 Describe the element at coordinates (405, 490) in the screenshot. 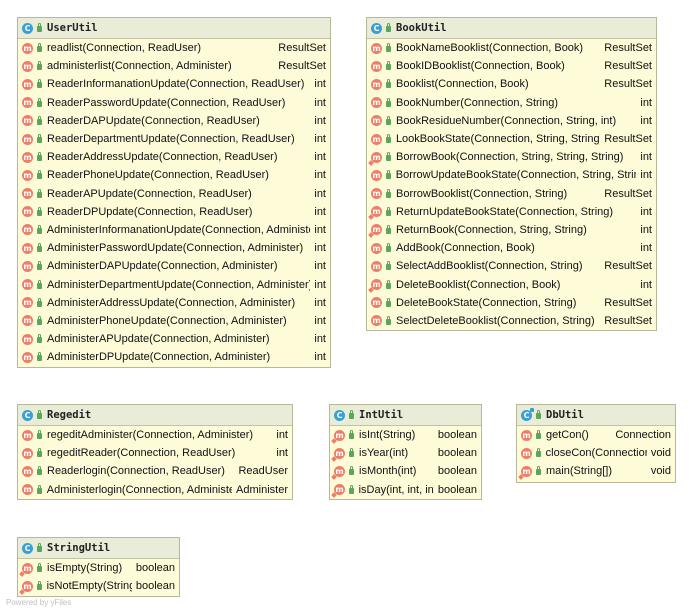

I see `method-row: m isDay(int, int, int) boolean` at that location.